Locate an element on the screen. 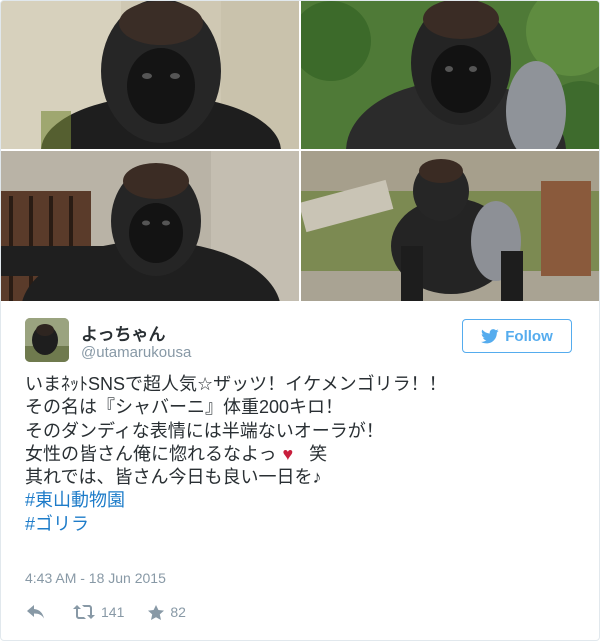 This screenshot has width=600, height=641. tweet-line: 女性の皆さん俺に惚れるなよっ ♥ 笑 is located at coordinates (305, 454).